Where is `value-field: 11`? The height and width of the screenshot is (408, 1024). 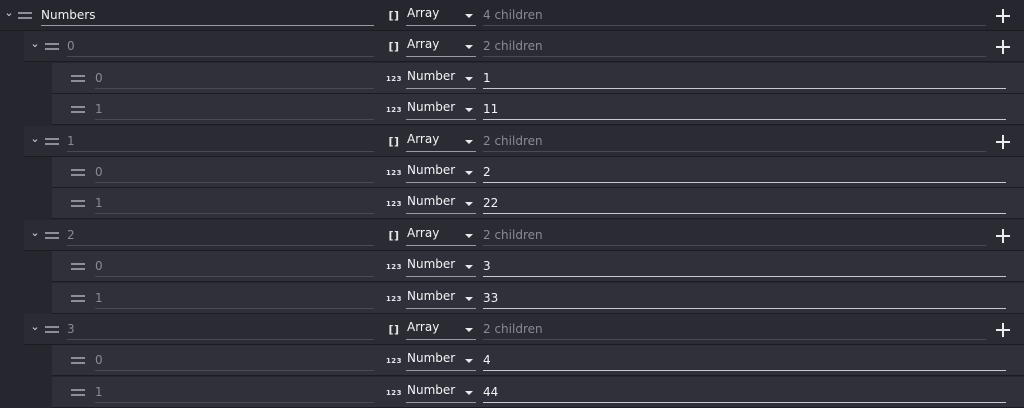
value-field: 11 is located at coordinates (744, 108).